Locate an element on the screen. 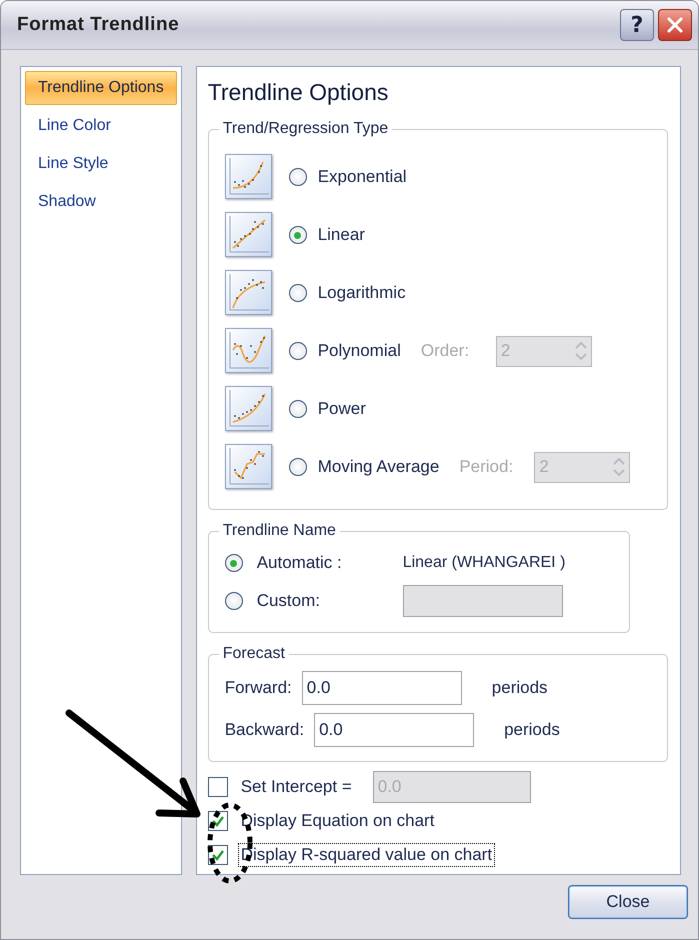 This screenshot has height=940, width=699. checkbox-label: Set Intercept = is located at coordinates (296, 787).